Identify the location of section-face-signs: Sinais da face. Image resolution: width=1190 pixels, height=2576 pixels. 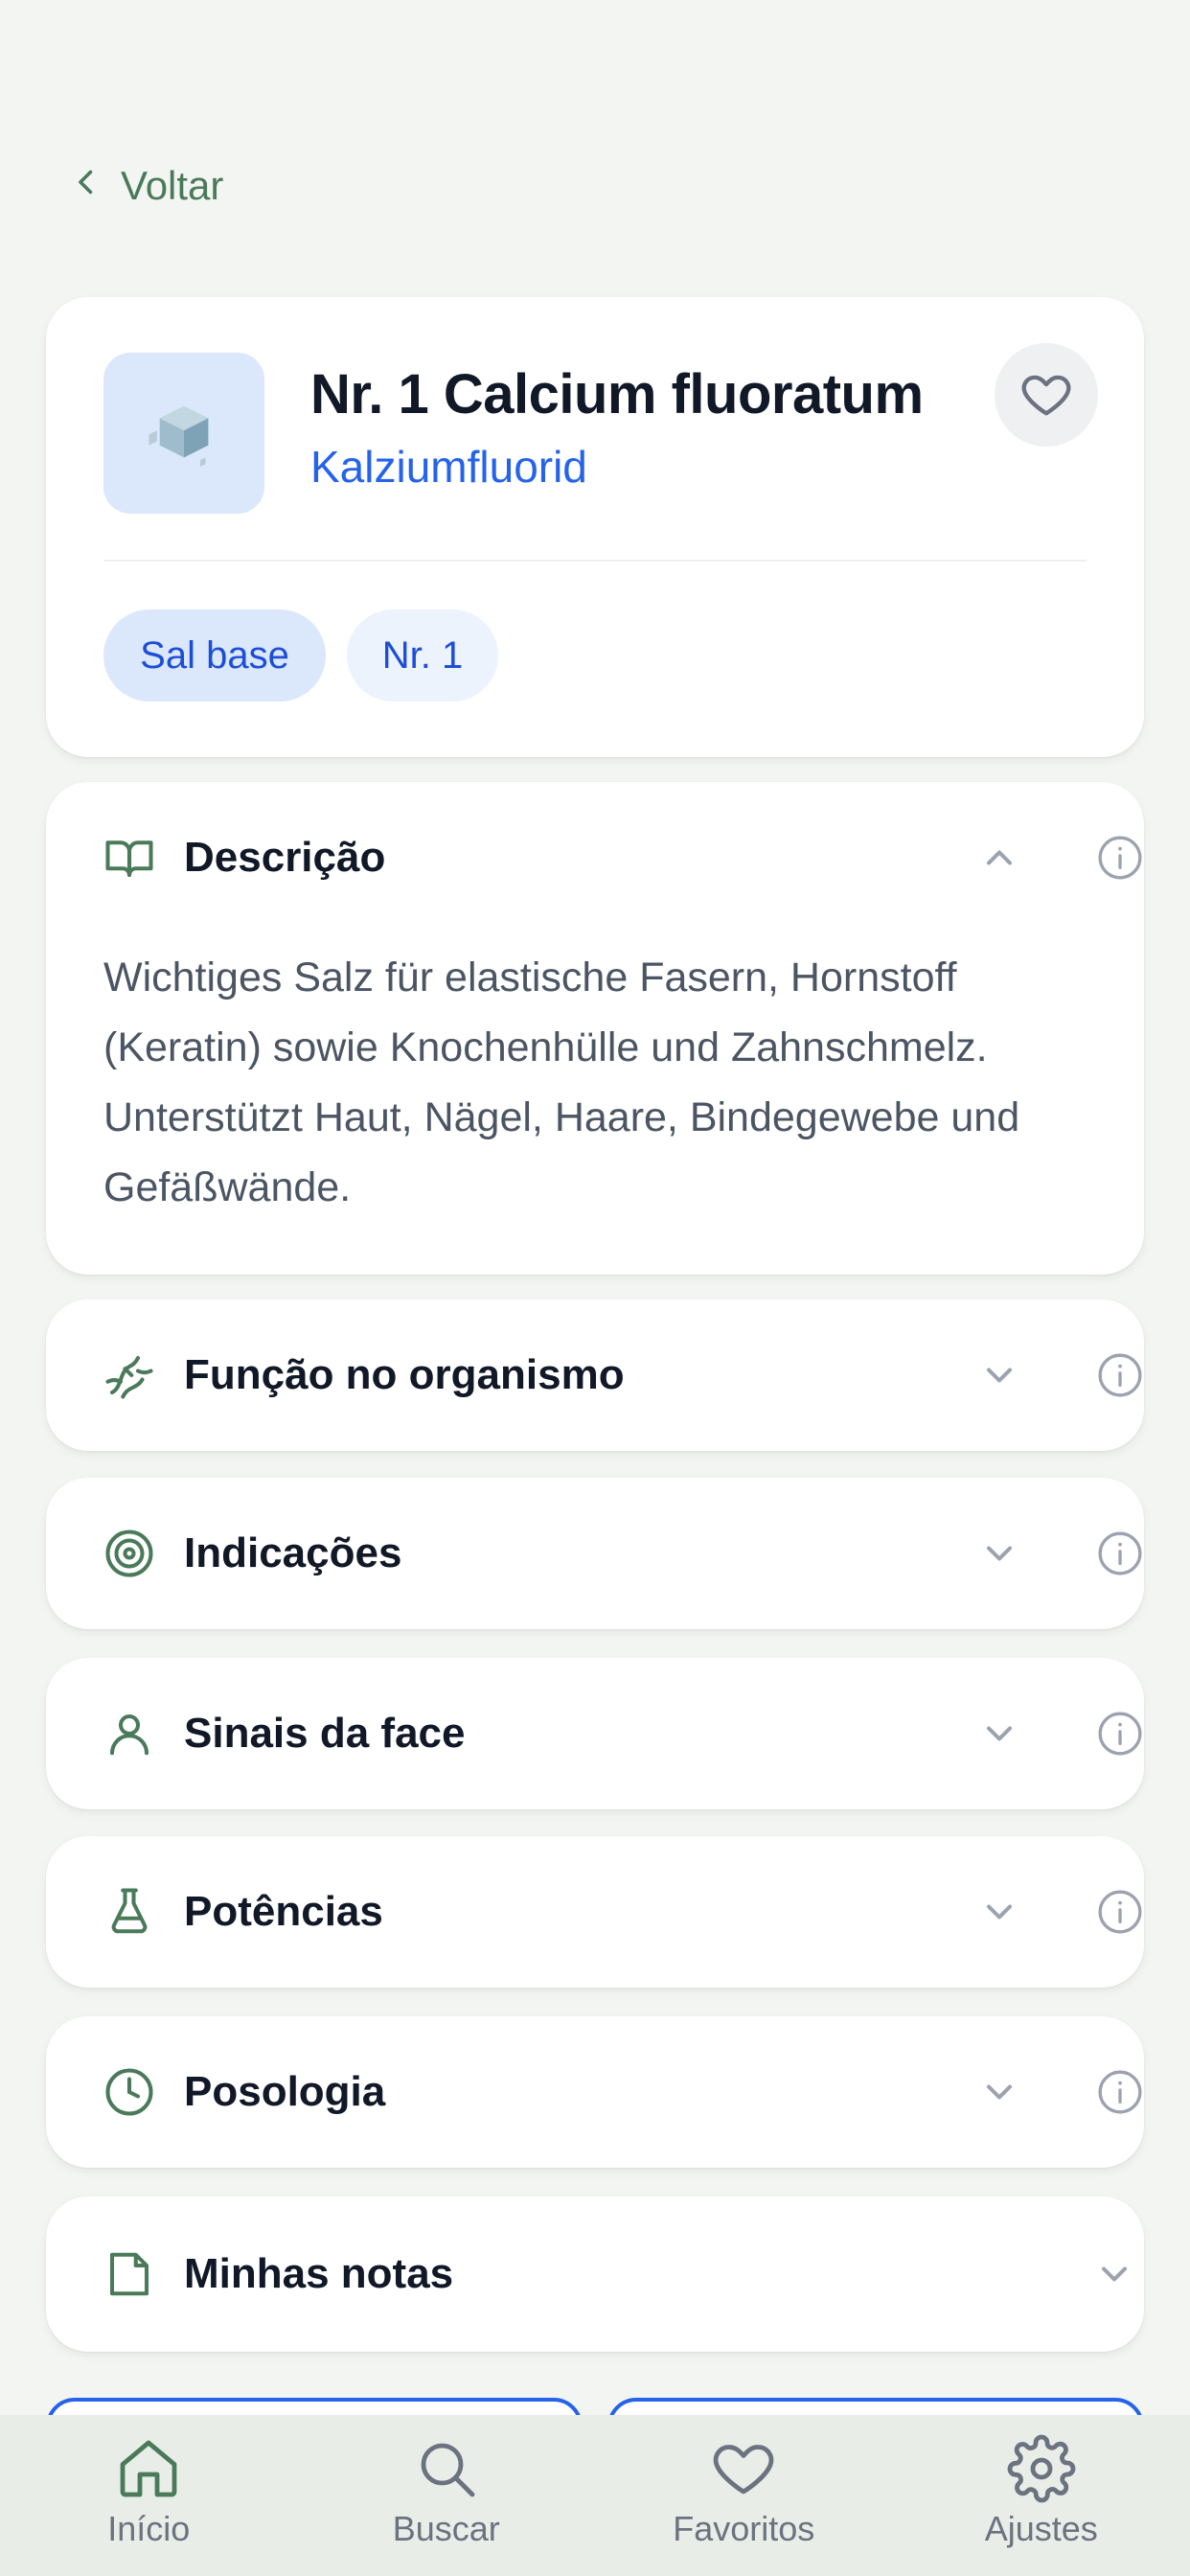
(595, 1733).